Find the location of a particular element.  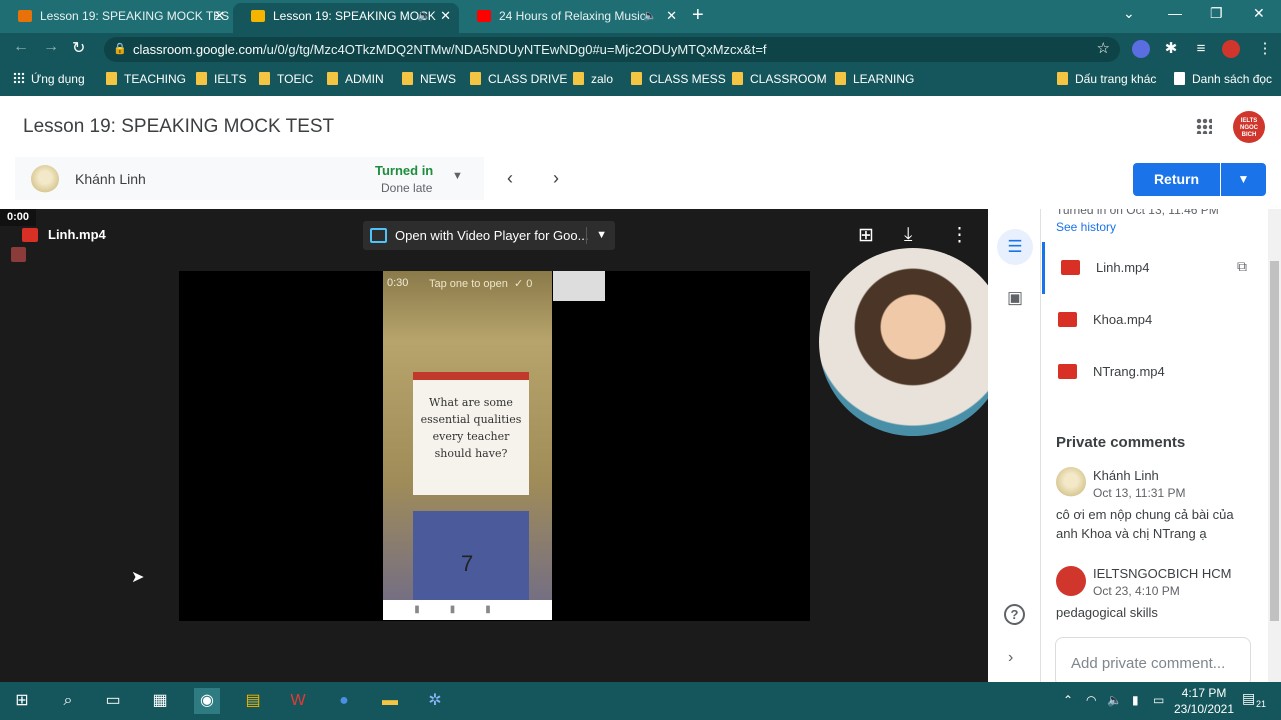

previous-student-icon: ‹ is located at coordinates (510, 178).